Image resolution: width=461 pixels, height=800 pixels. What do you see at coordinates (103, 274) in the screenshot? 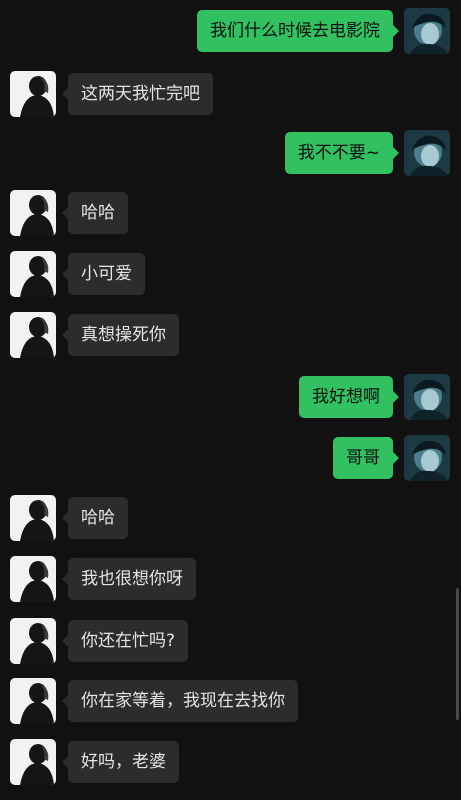
I see `received-message-bubble: 小可爱` at bounding box center [103, 274].